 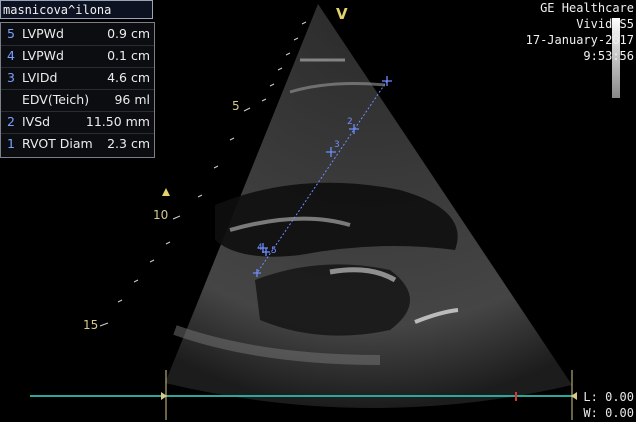 What do you see at coordinates (57, 10) in the screenshot?
I see `patient-name: masnicova^ilona` at bounding box center [57, 10].